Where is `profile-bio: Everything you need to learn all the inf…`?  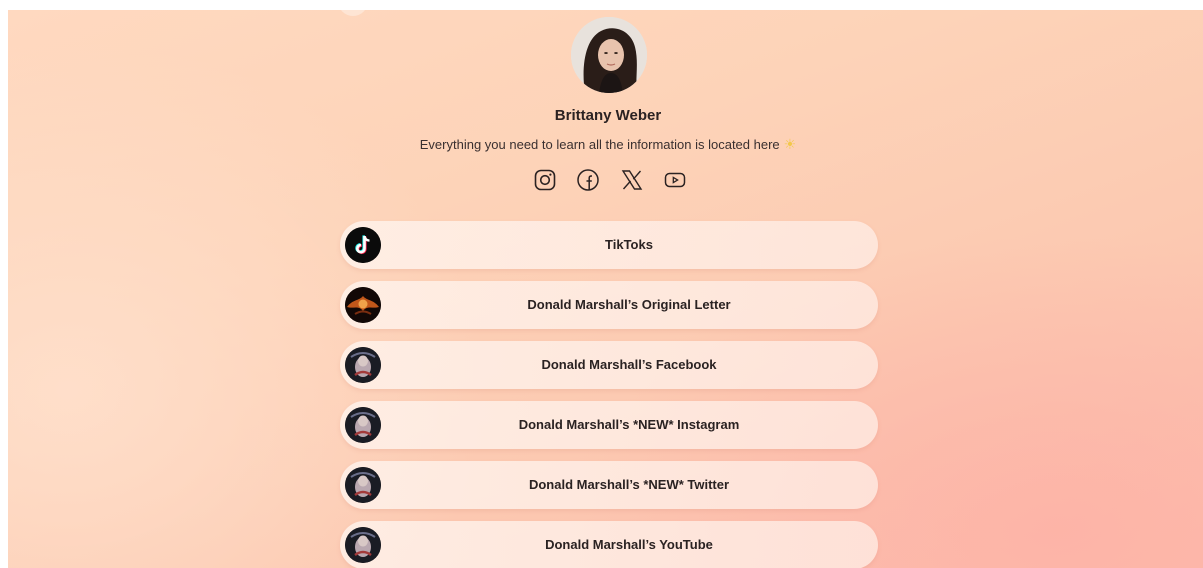 profile-bio: Everything you need to learn all the inf… is located at coordinates (608, 144).